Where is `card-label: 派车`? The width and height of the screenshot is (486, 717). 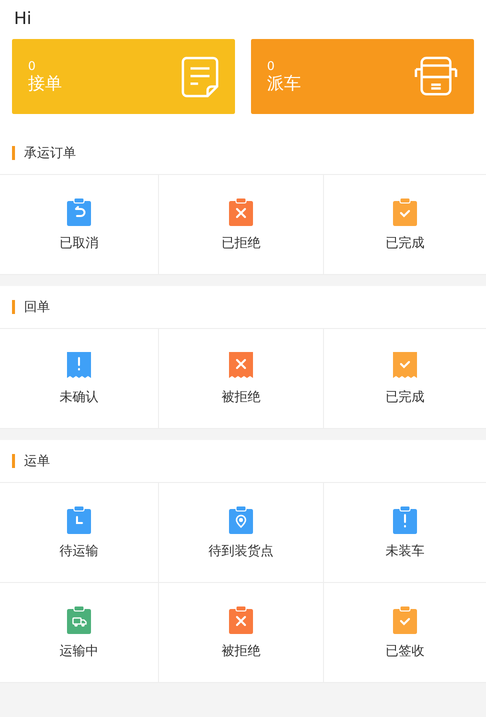 card-label: 派车 is located at coordinates (284, 83).